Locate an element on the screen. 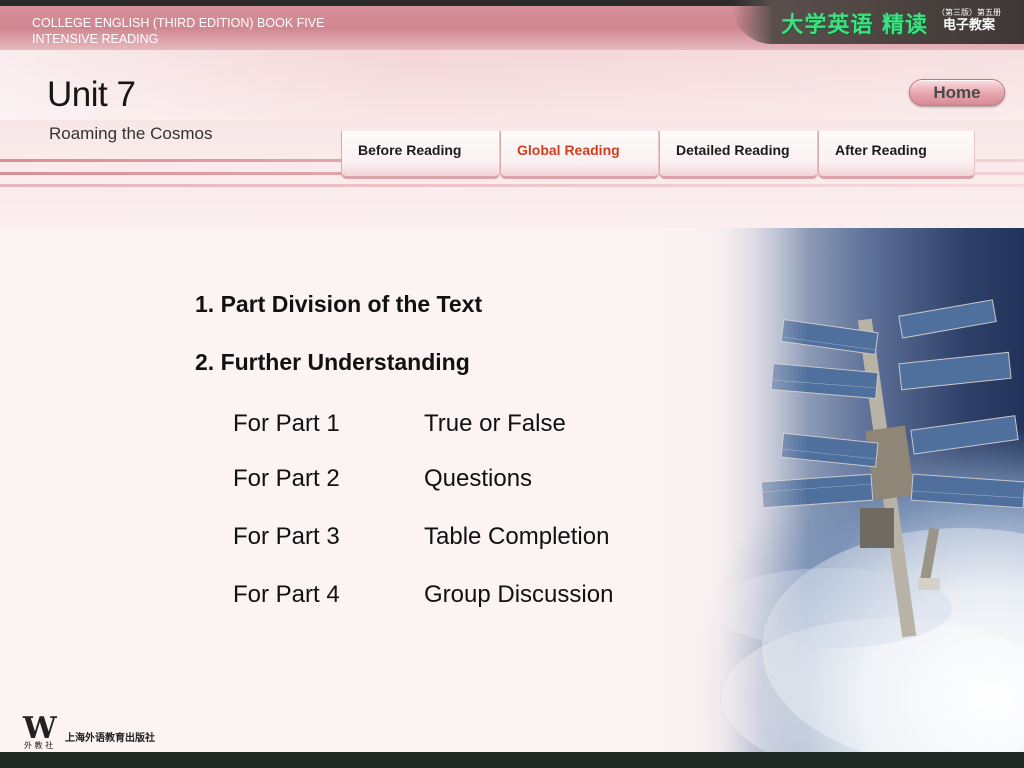 The height and width of the screenshot is (768, 1024). part-3-link: For Part 3 is located at coordinates (286, 537).